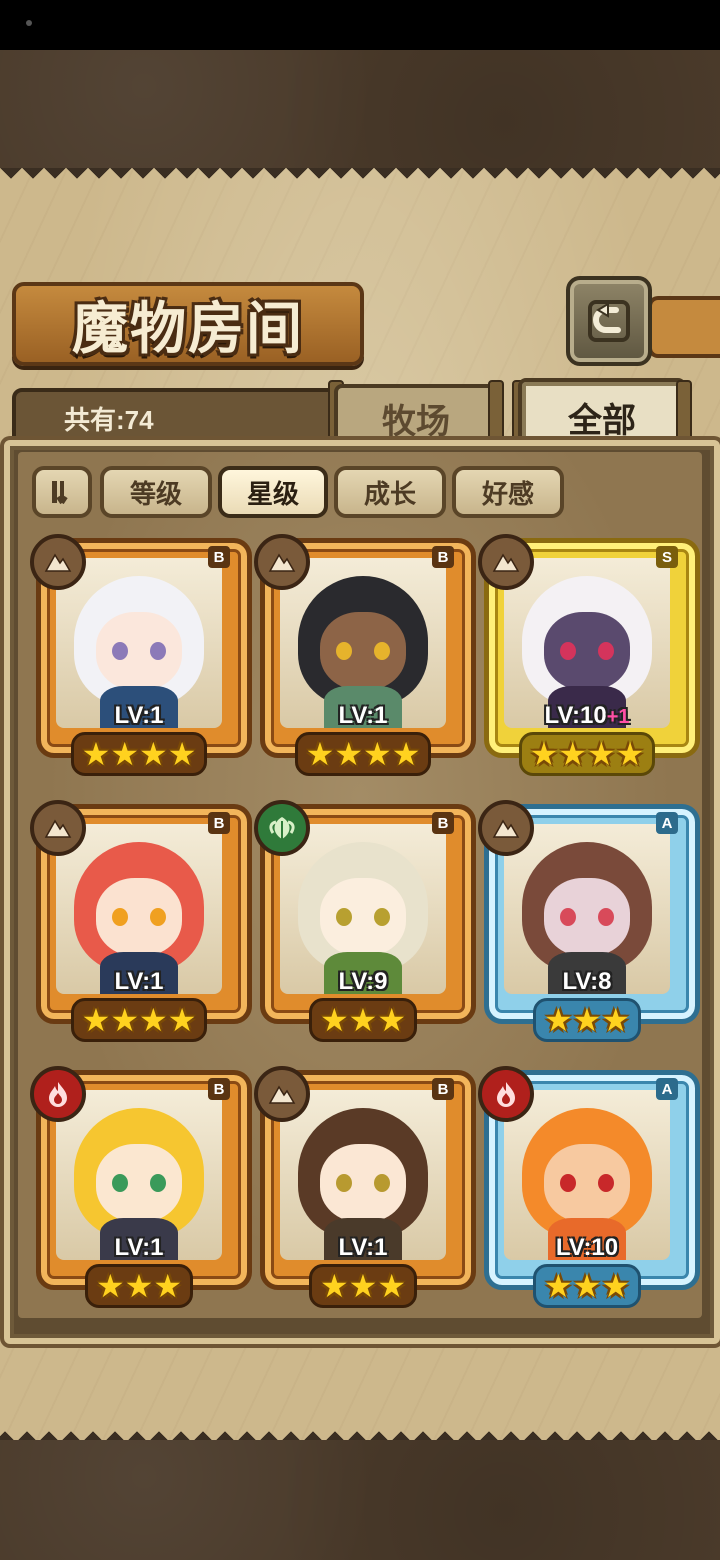 This screenshot has width=720, height=1560. What do you see at coordinates (508, 492) in the screenshot?
I see `filter-affection-button: 好感` at bounding box center [508, 492].